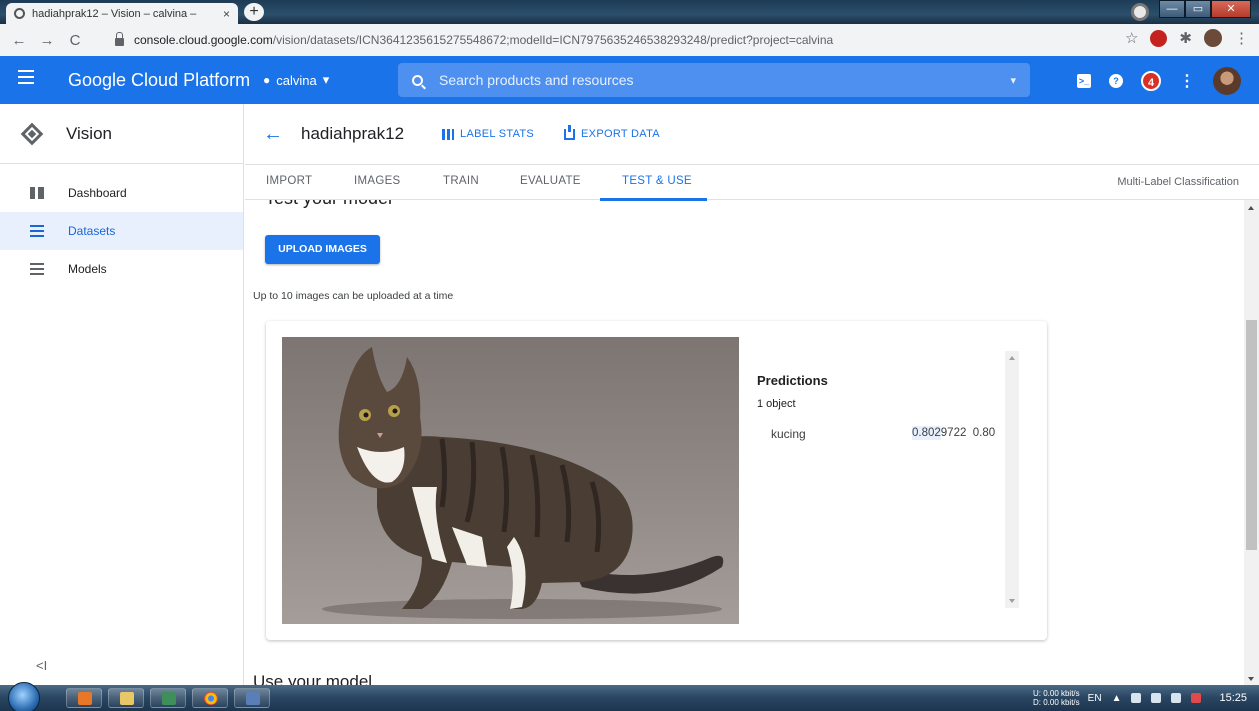  I want to click on product-name: Vision, so click(89, 133).